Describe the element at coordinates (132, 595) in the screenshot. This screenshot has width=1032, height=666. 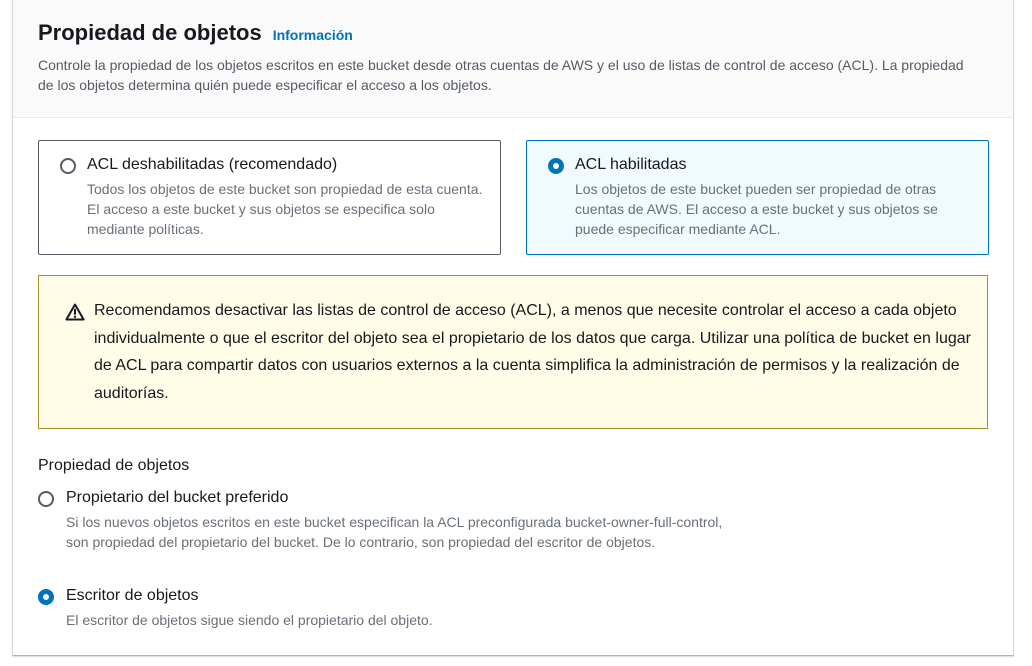
I see `object-writer-label: Escritor de objetos` at that location.